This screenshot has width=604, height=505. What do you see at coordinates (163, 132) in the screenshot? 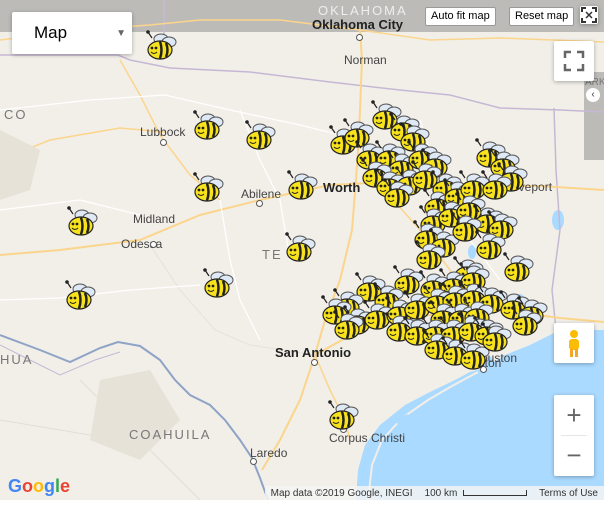
I see `label-lubbock: Lubbock` at bounding box center [163, 132].